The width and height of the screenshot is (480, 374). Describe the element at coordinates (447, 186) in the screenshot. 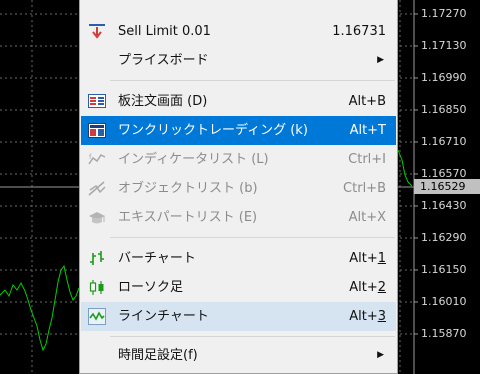

I see `current-price-badge: 1.16529` at that location.